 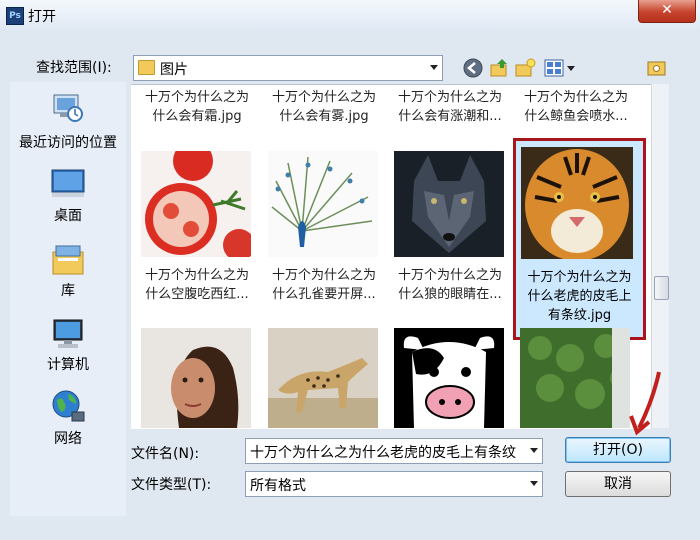 I want to click on selected-file-name: 十万个为什么之为 什么老虎的皮毛上 有条纹.jpg, so click(x=579, y=296).